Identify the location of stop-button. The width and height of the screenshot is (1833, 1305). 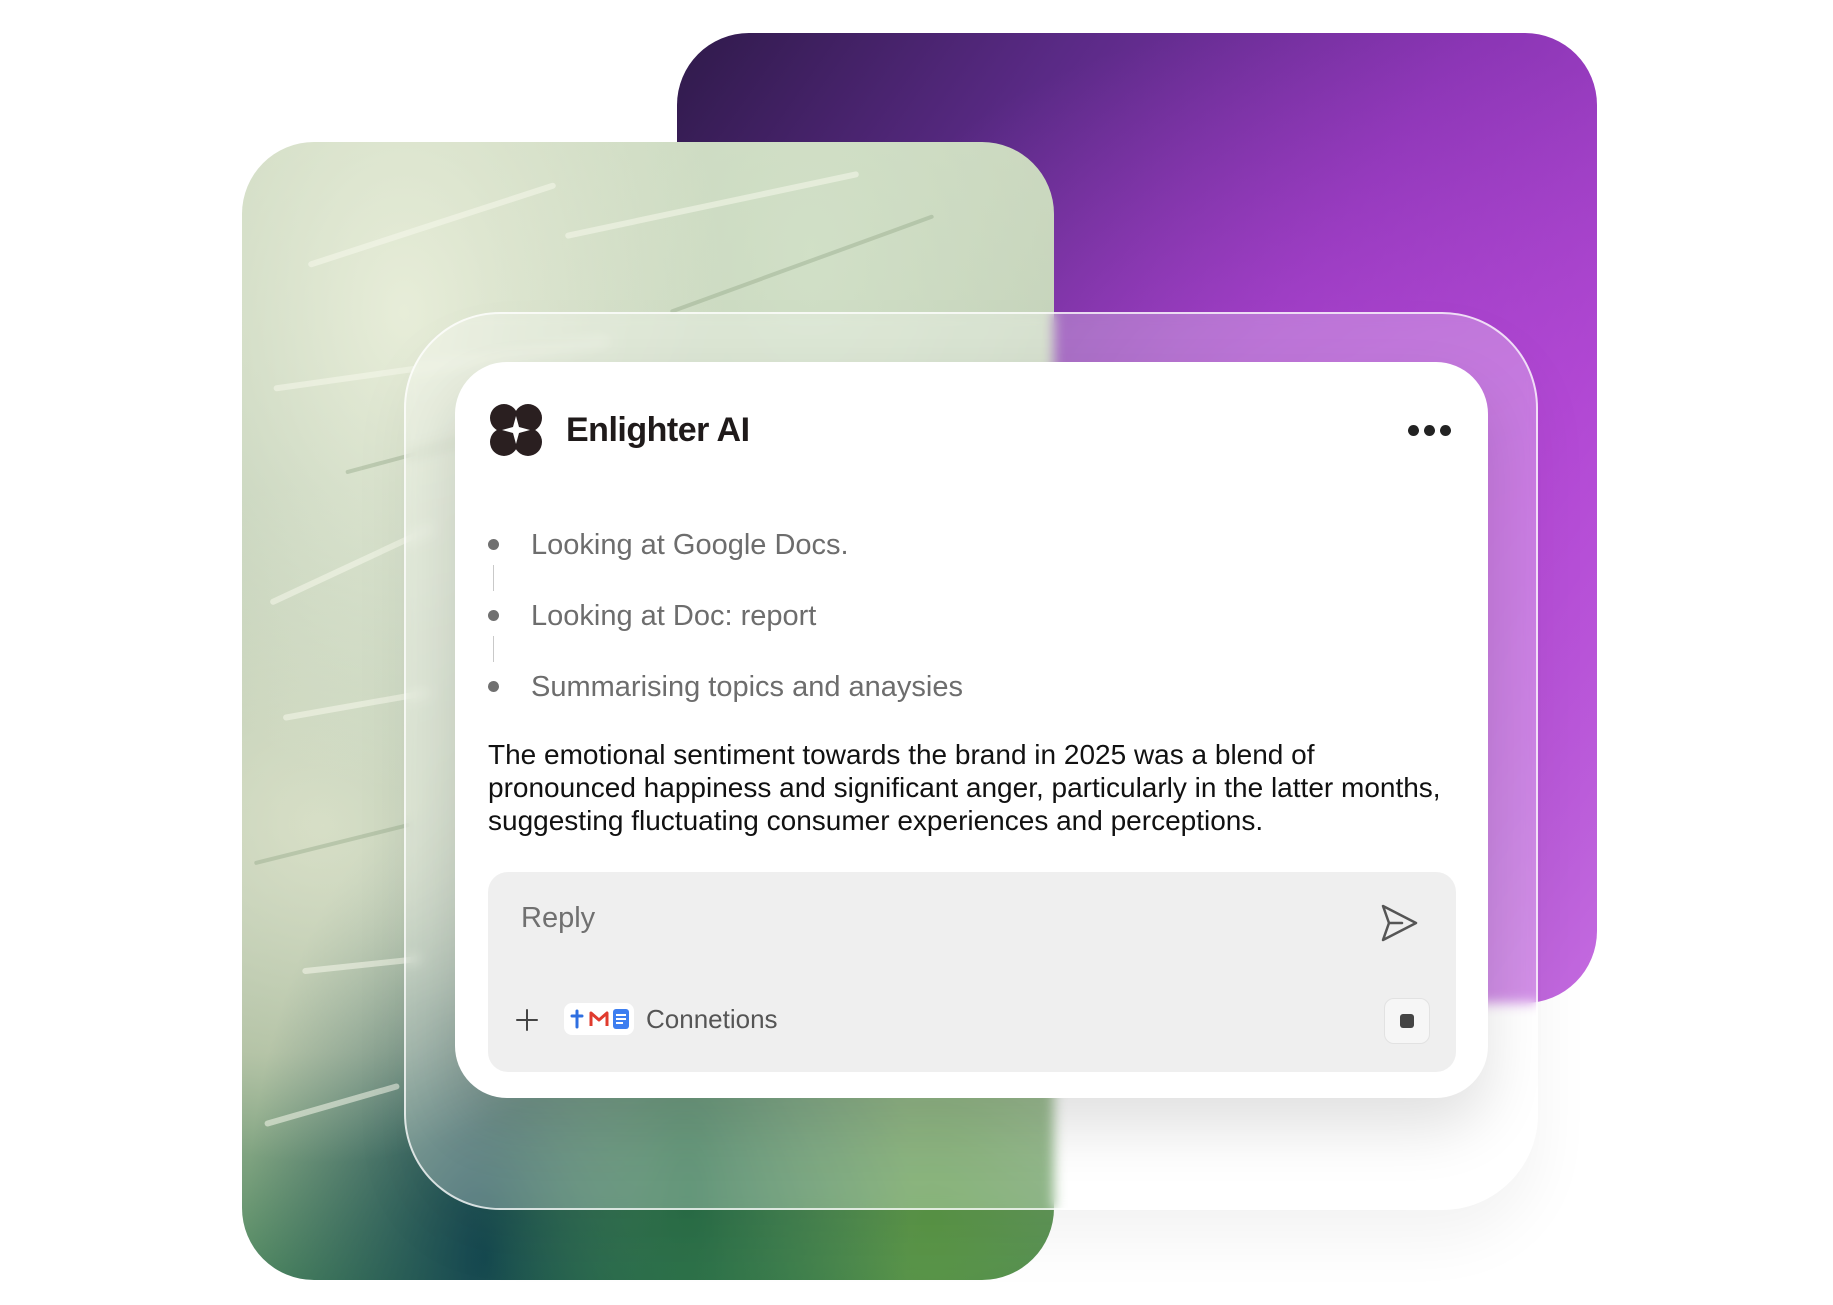
(1407, 1021).